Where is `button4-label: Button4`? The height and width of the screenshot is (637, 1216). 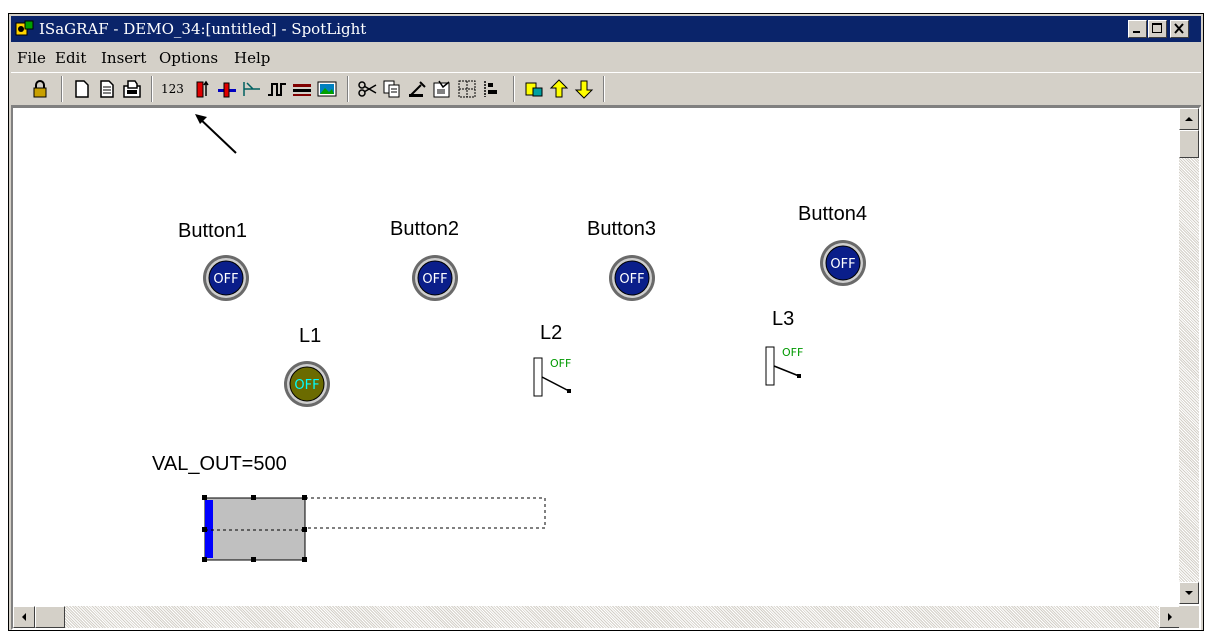 button4-label: Button4 is located at coordinates (832, 214).